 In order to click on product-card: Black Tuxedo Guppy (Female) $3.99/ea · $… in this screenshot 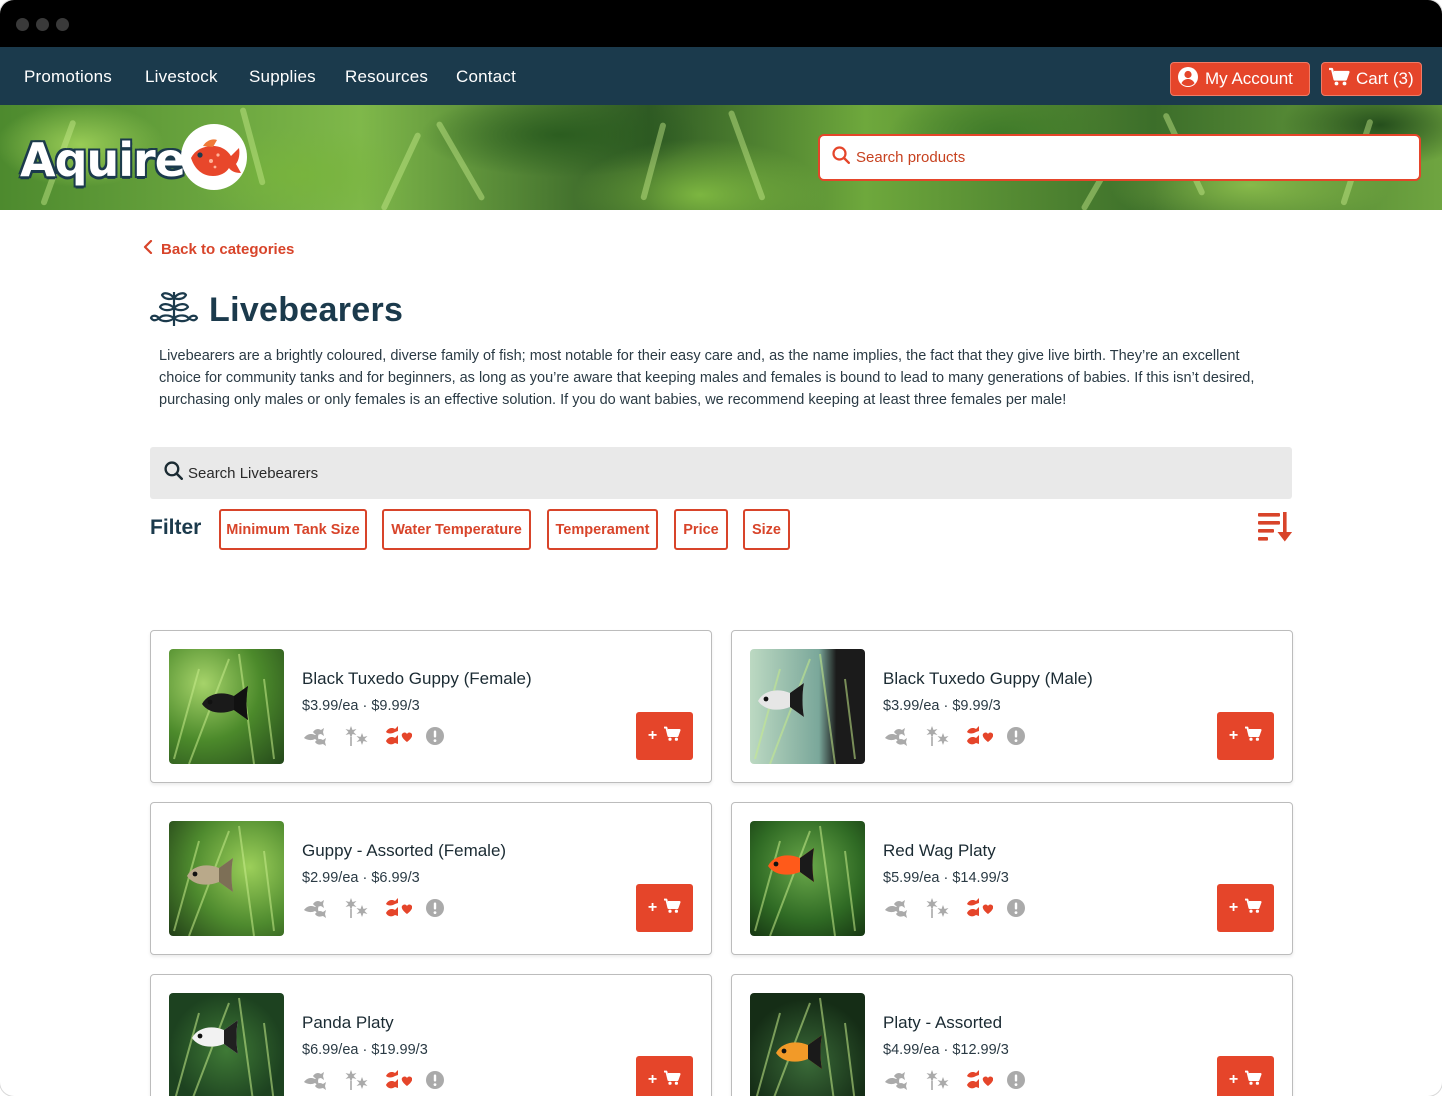, I will do `click(431, 706)`.